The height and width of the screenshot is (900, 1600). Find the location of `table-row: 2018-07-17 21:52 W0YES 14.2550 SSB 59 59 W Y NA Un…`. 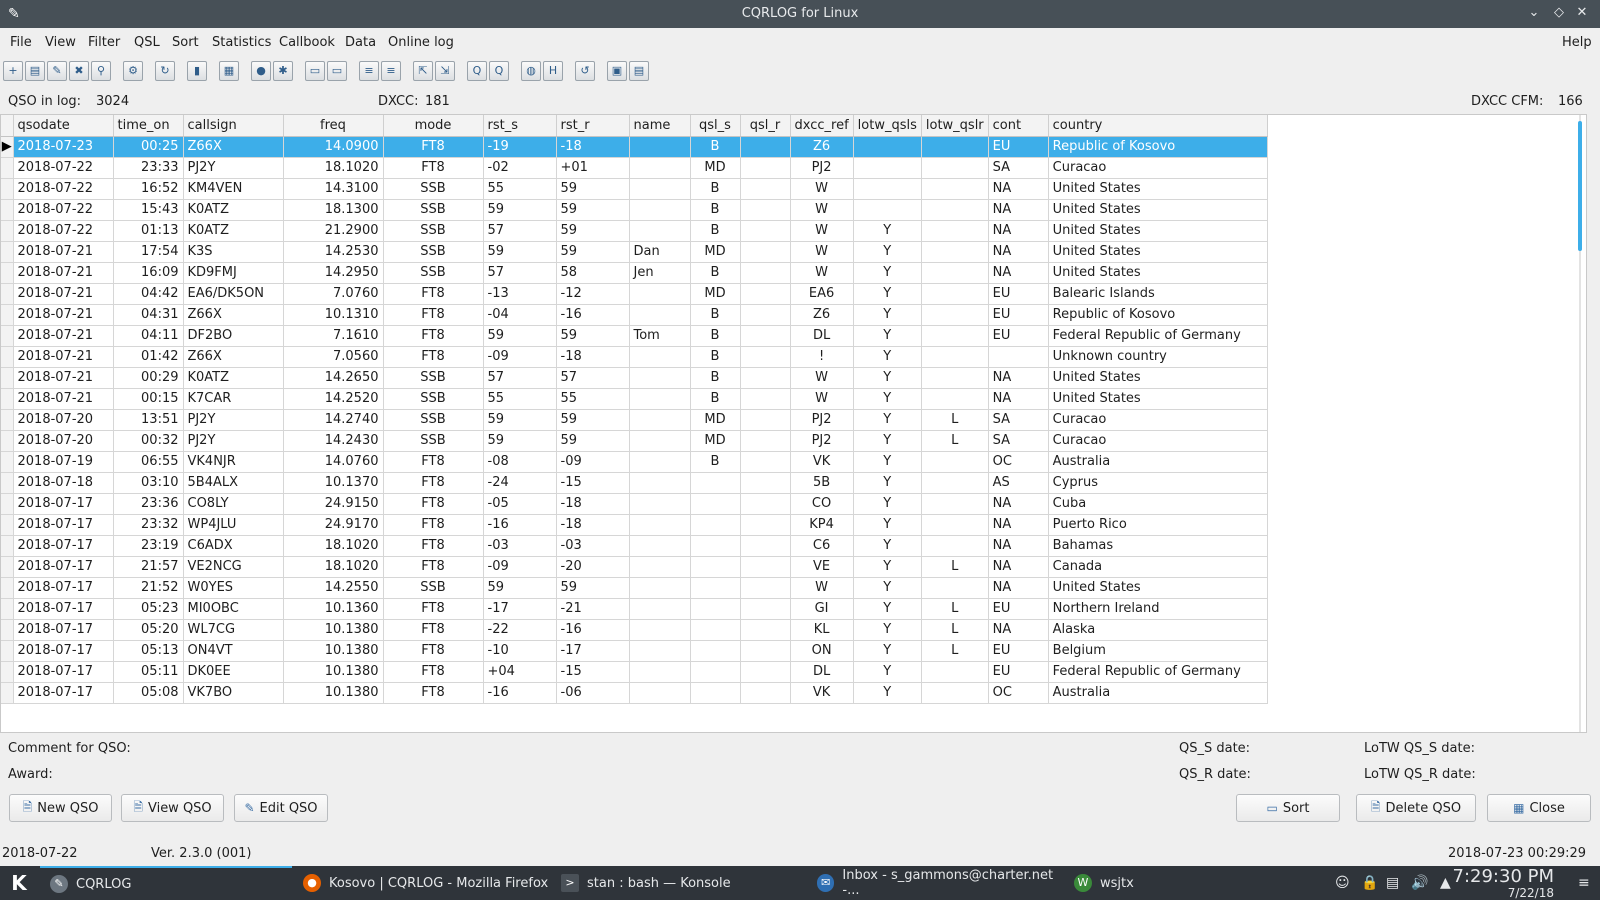

table-row: 2018-07-17 21:52 W0YES 14.2550 SSB 59 59 W Y NA Un… is located at coordinates (634, 588).